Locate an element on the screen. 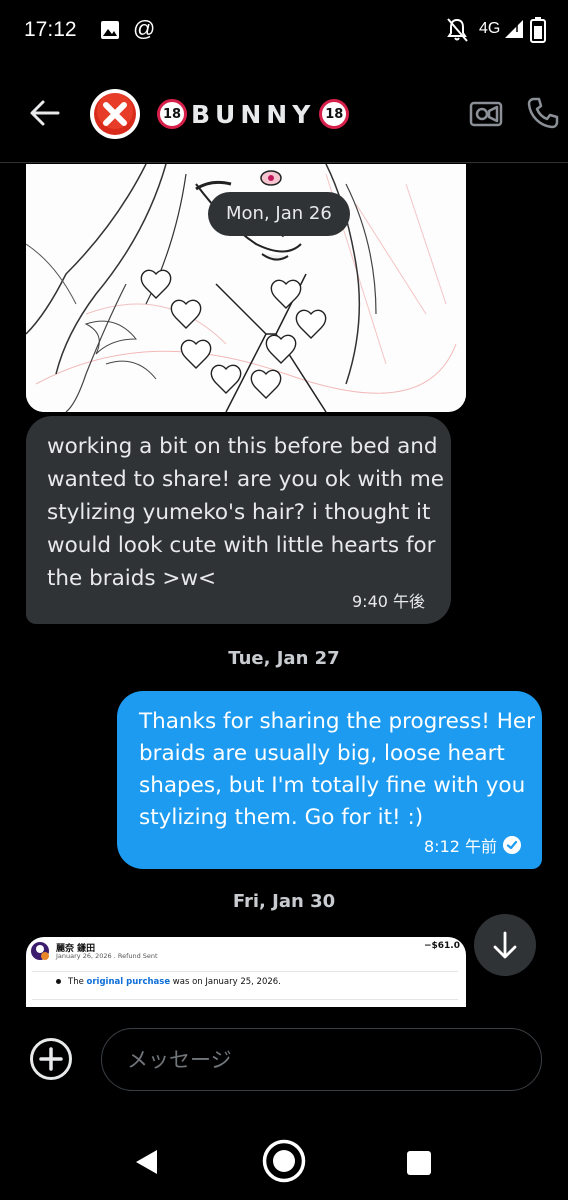 This screenshot has height=1200, width=568. image-icon is located at coordinates (110, 30).